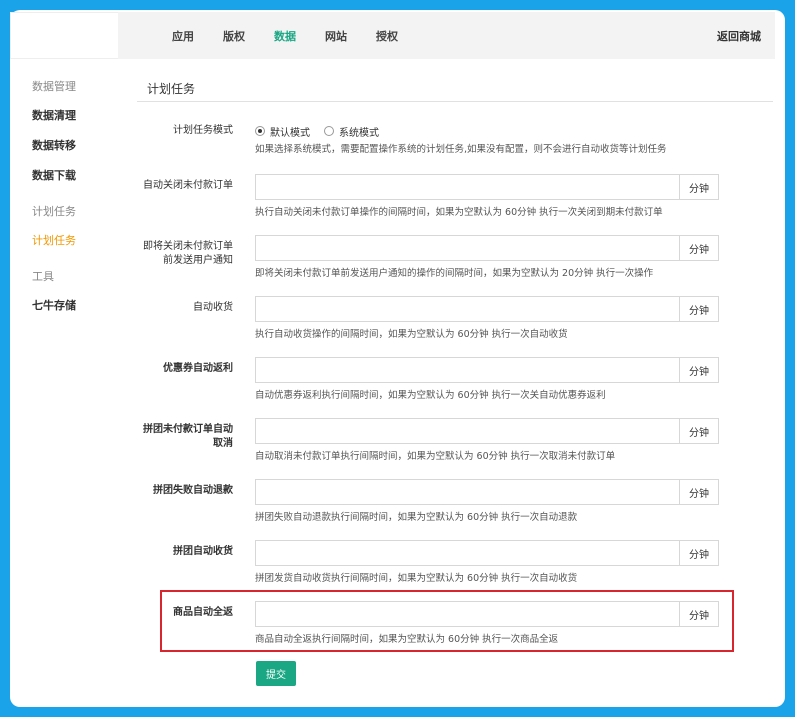 Image resolution: width=795 pixels, height=717 pixels. What do you see at coordinates (77, 115) in the screenshot?
I see `sidebar-item-data-cleanup: 数据清理` at bounding box center [77, 115].